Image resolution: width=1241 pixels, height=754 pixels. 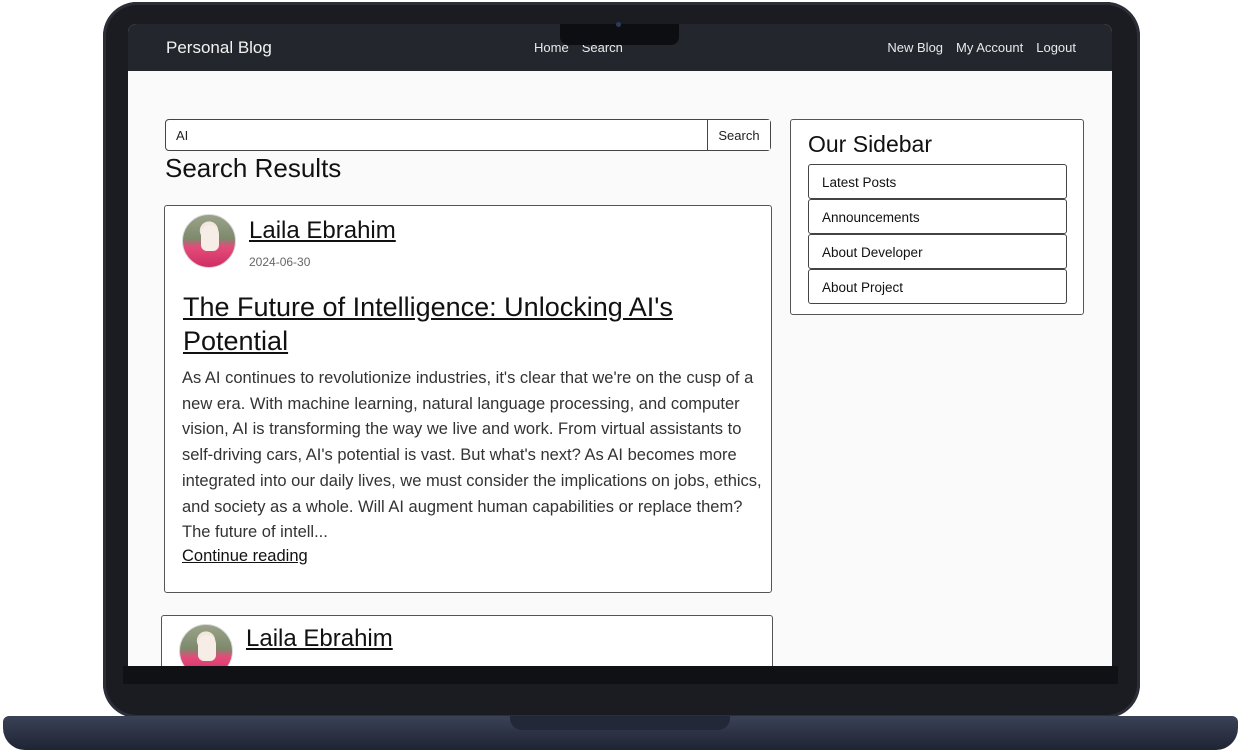 I want to click on nav-logout-link: Logout, so click(x=1056, y=47).